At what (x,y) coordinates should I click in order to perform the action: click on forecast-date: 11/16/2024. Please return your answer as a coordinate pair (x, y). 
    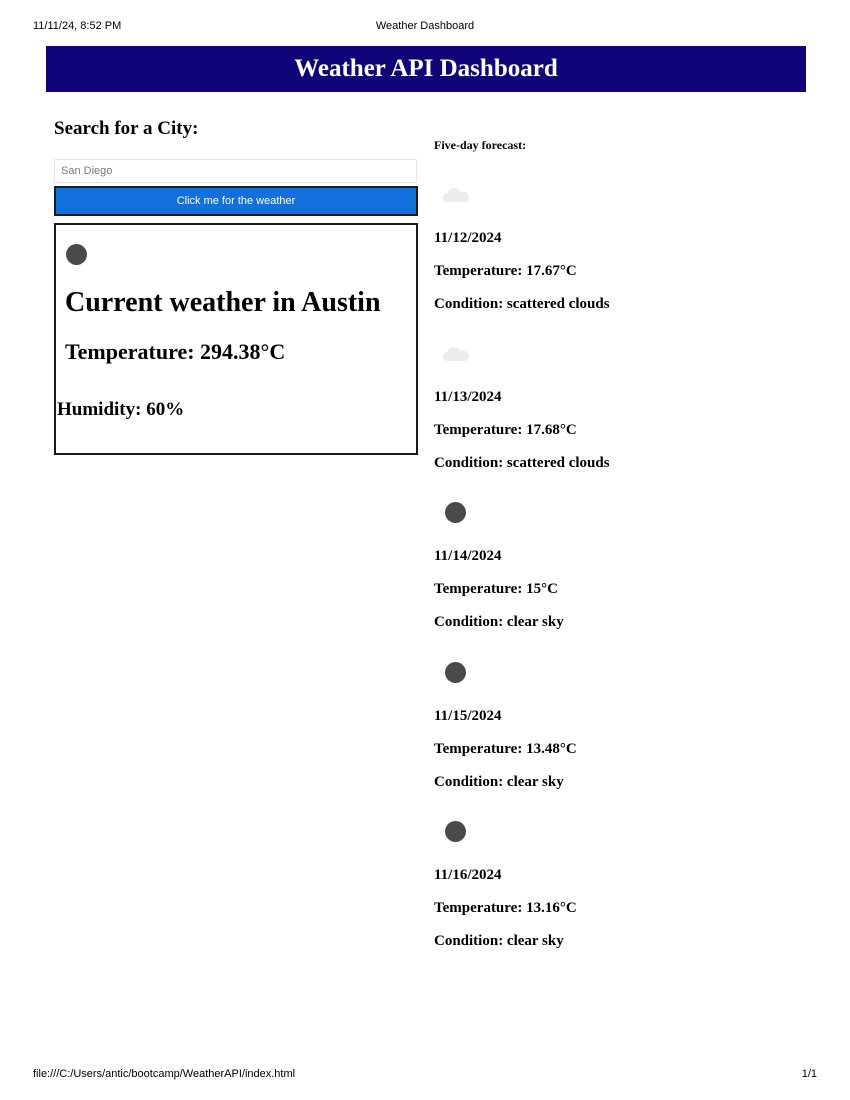
    Looking at the image, I should click on (468, 875).